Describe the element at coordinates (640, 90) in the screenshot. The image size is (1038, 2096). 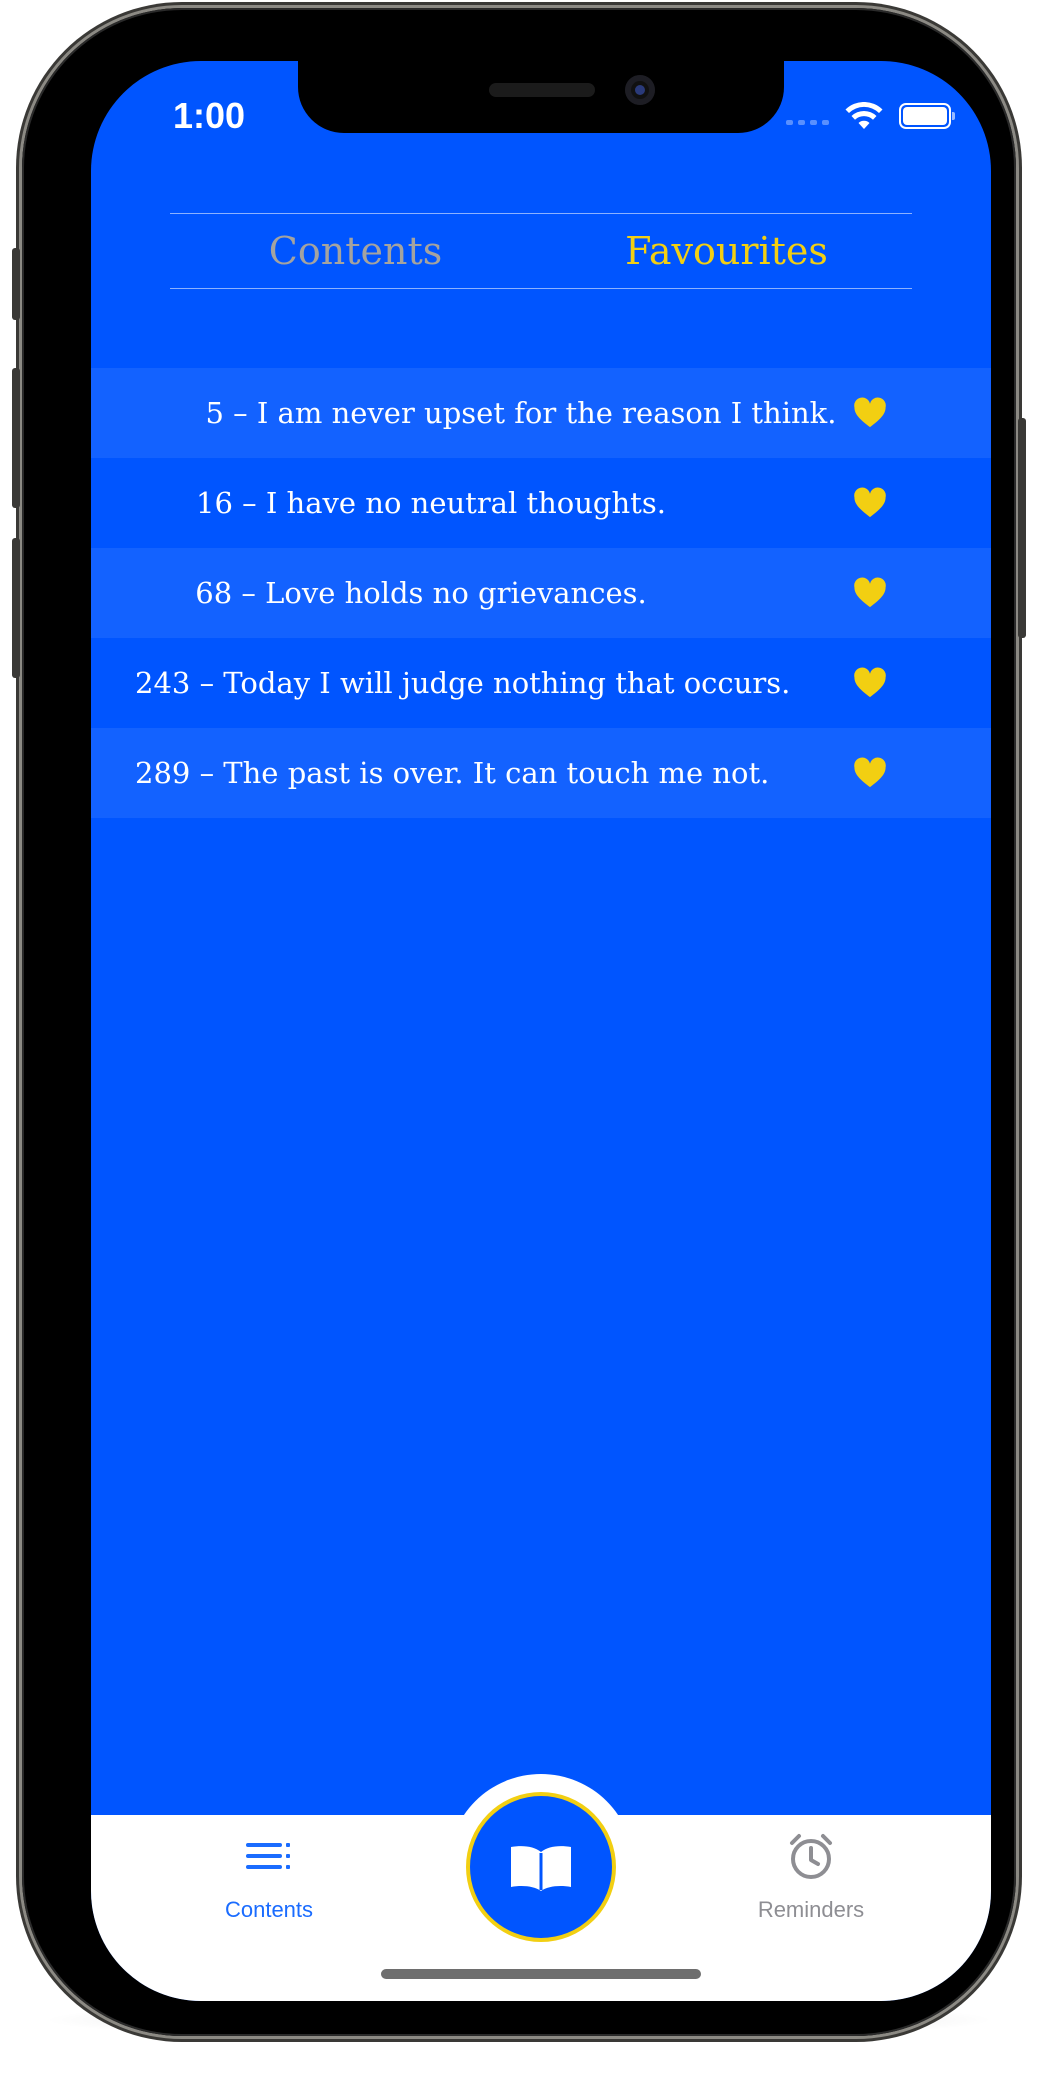
I see `front-camera` at that location.